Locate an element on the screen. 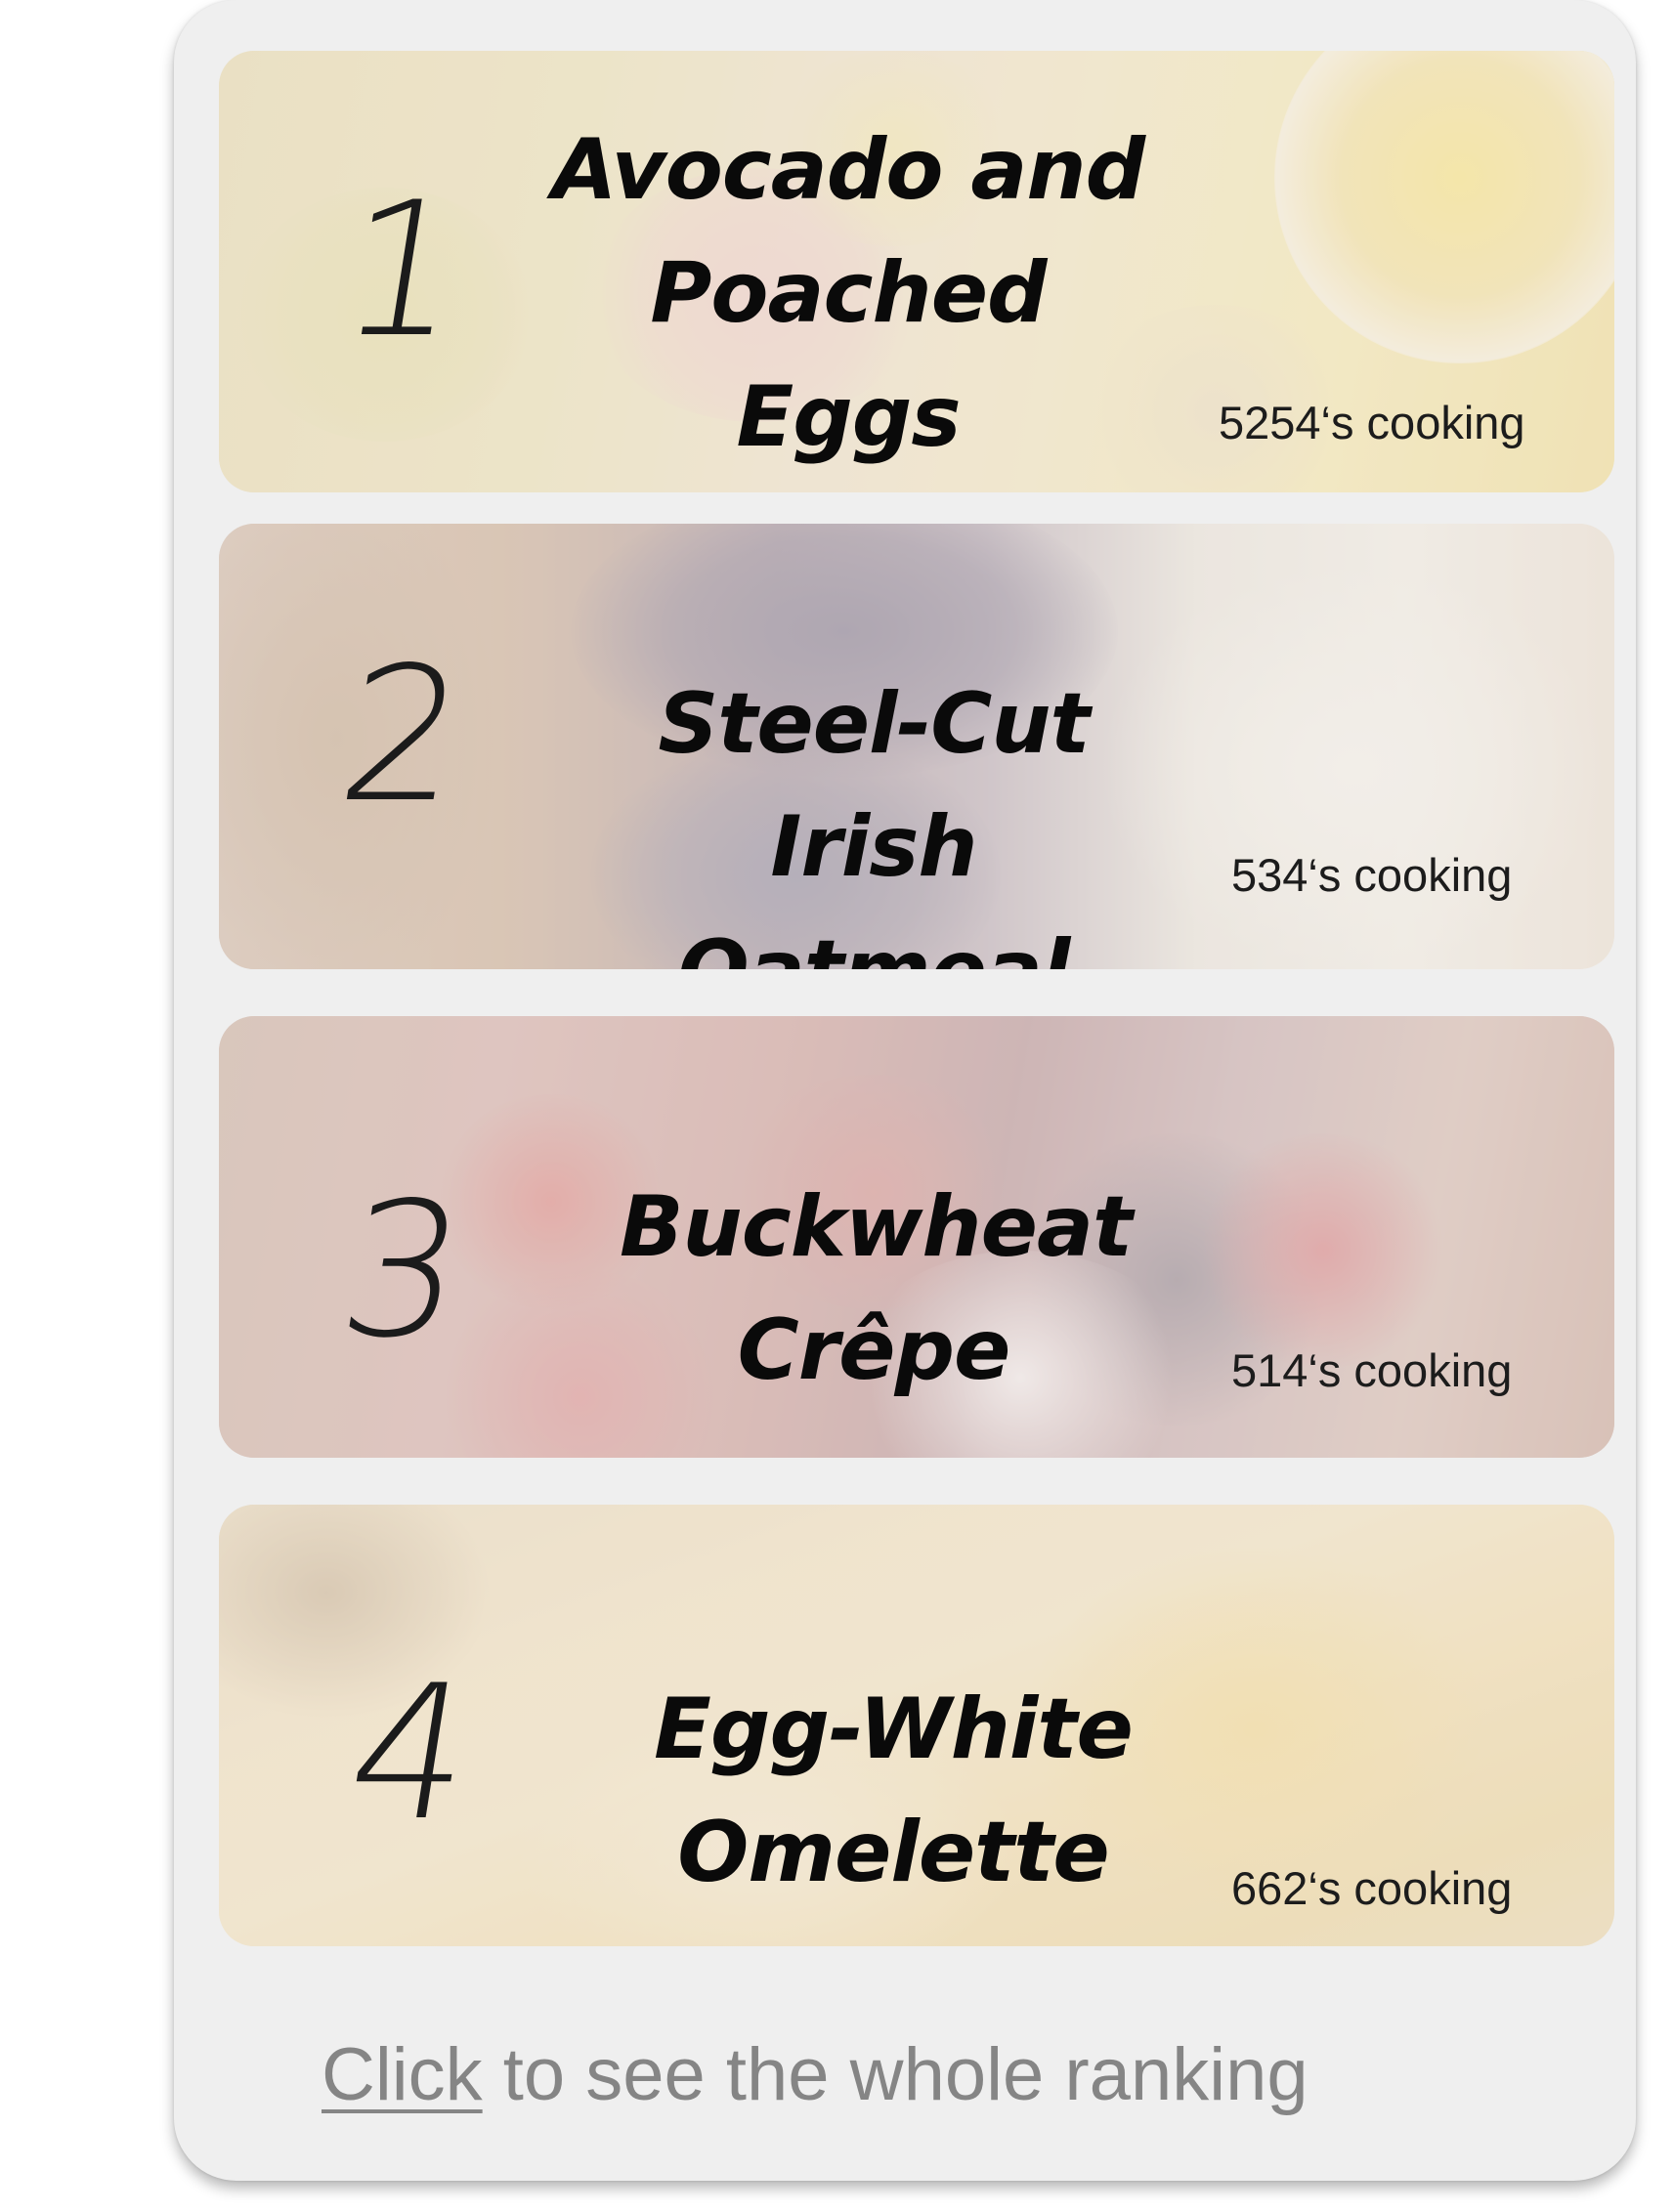 This screenshot has height=2212, width=1673. recipe-title: Buckwheat Crêpe is located at coordinates (877, 1289).